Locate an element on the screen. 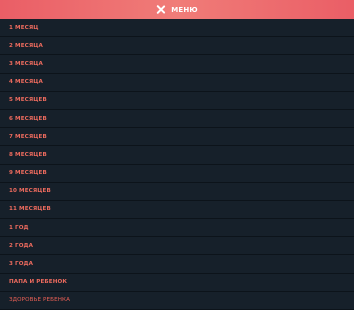 This screenshot has width=354, height=310. menu-item-2-years: 2 ГОДА is located at coordinates (177, 246).